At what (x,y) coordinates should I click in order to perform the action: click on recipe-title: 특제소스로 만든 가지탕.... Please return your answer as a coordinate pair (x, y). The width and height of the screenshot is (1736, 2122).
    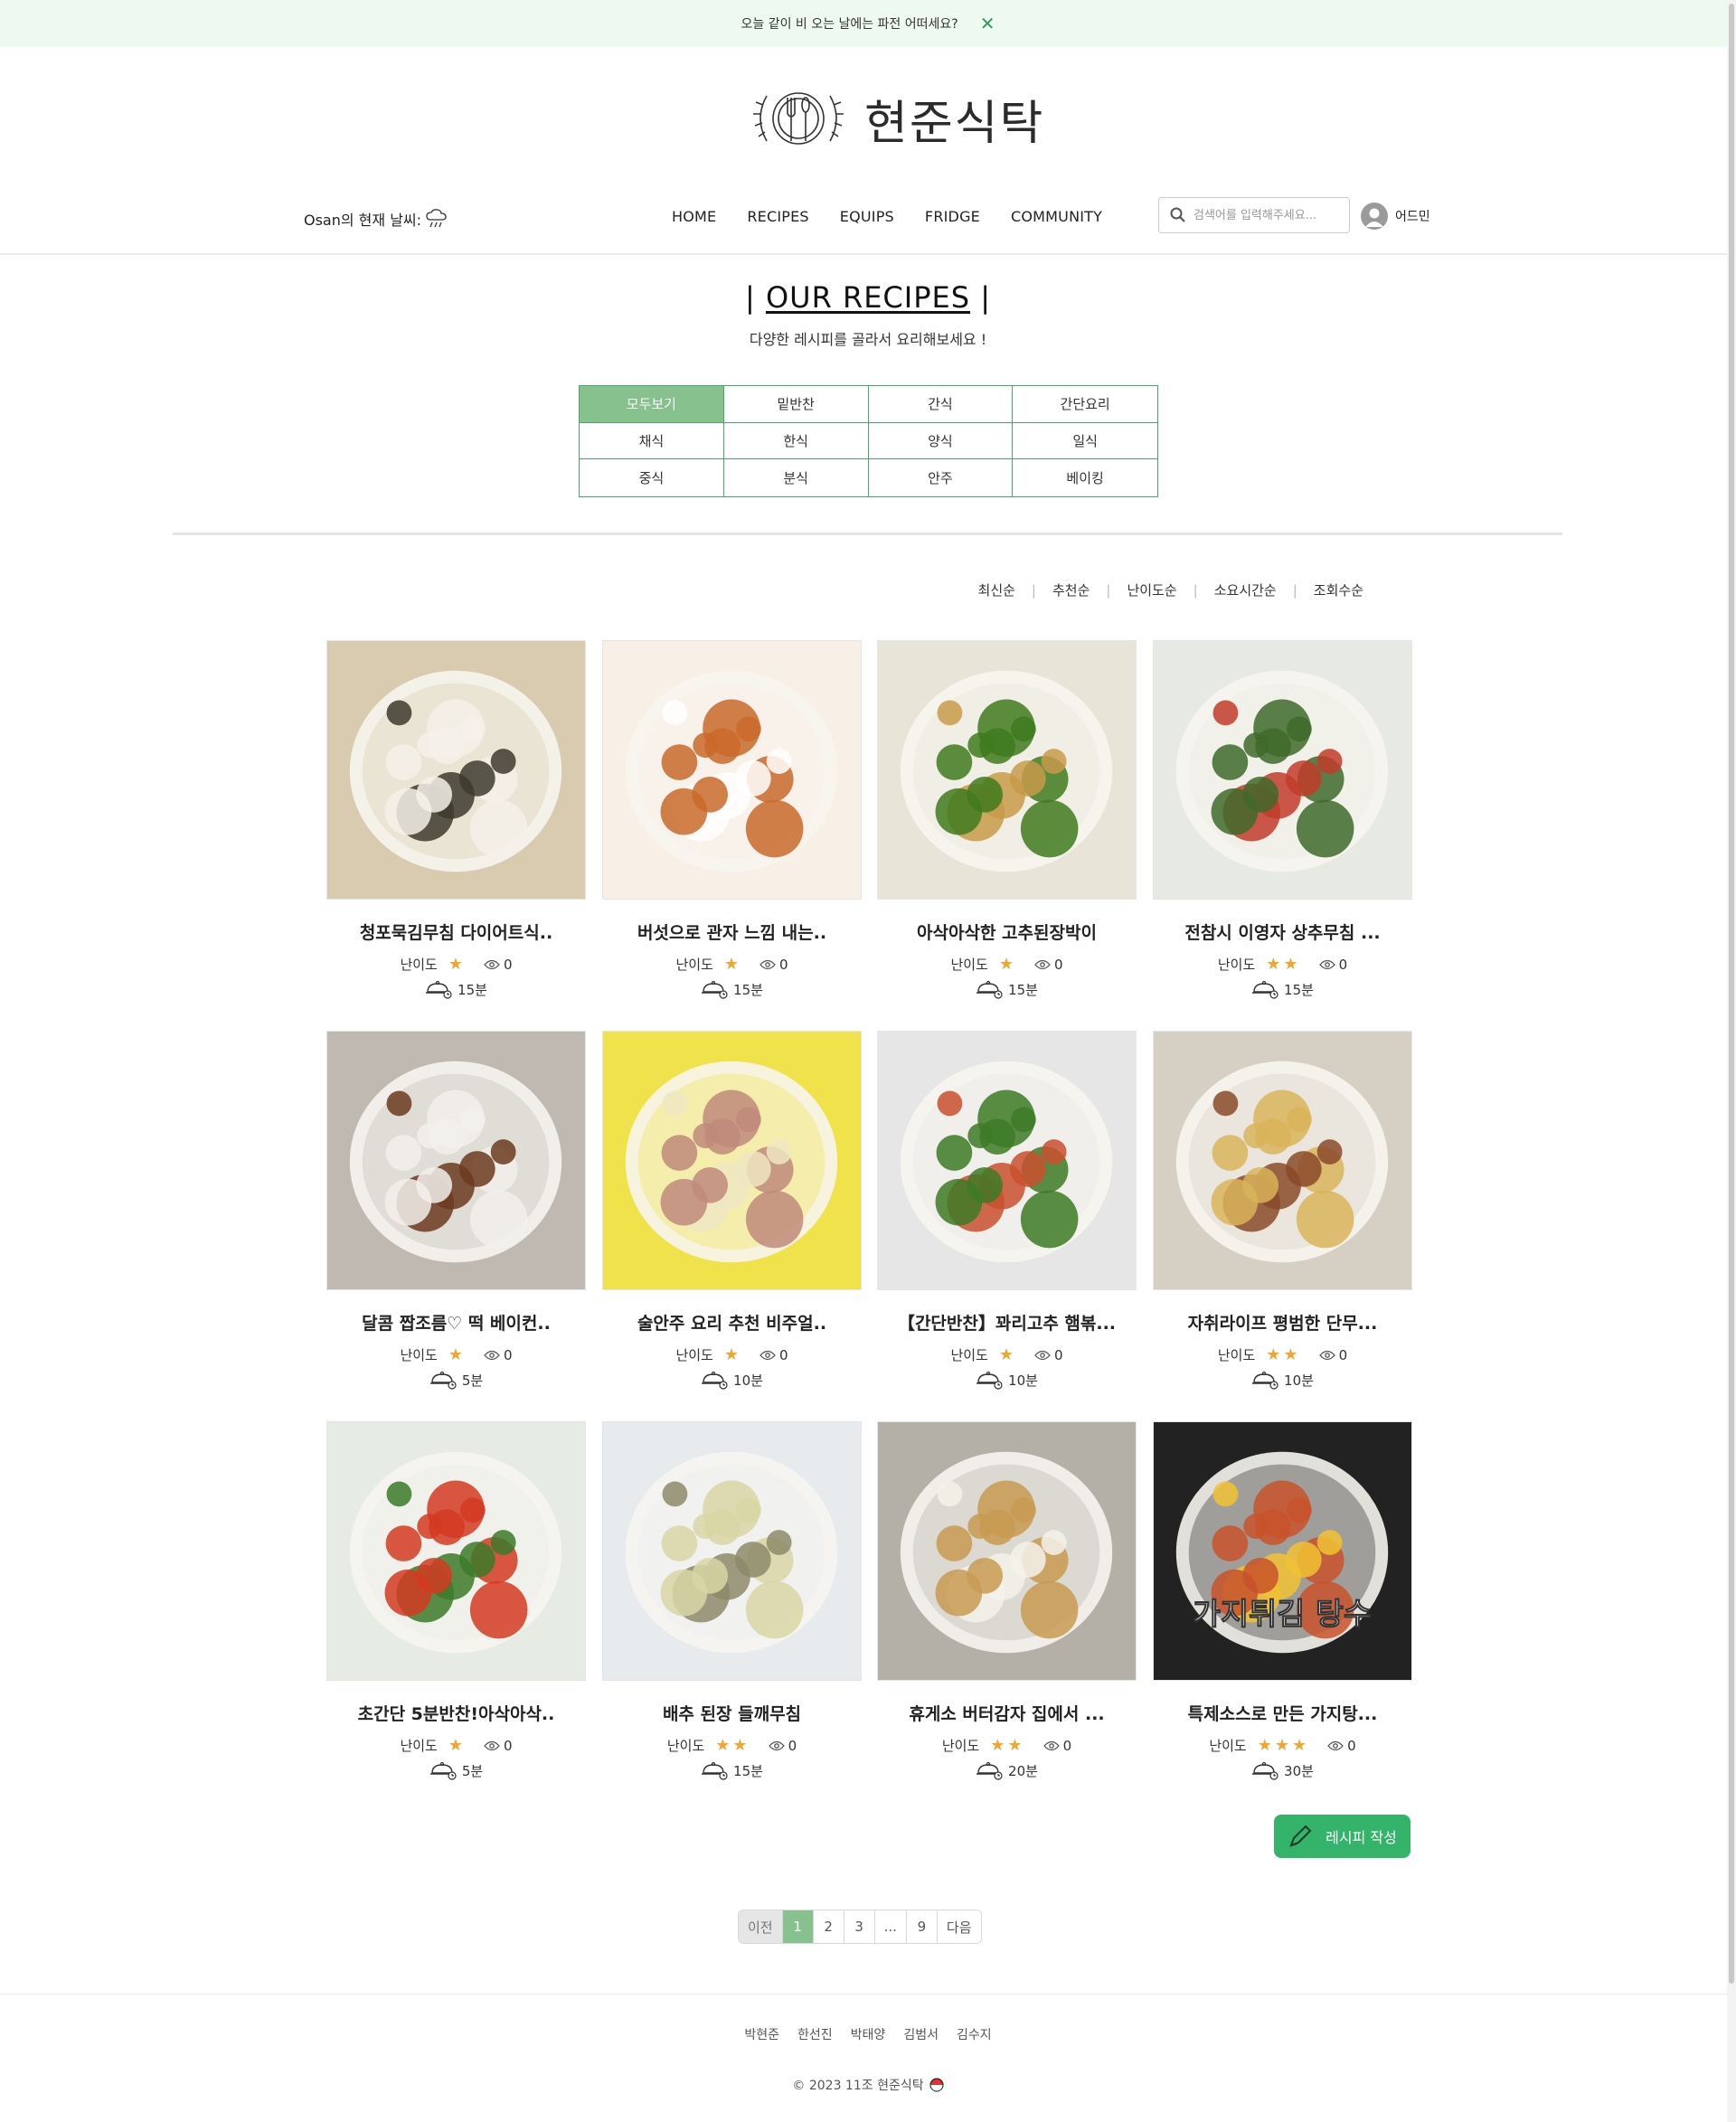
    Looking at the image, I should click on (1283, 1713).